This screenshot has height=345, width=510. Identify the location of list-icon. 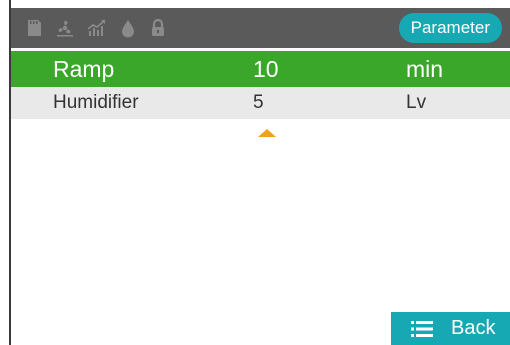
(422, 329).